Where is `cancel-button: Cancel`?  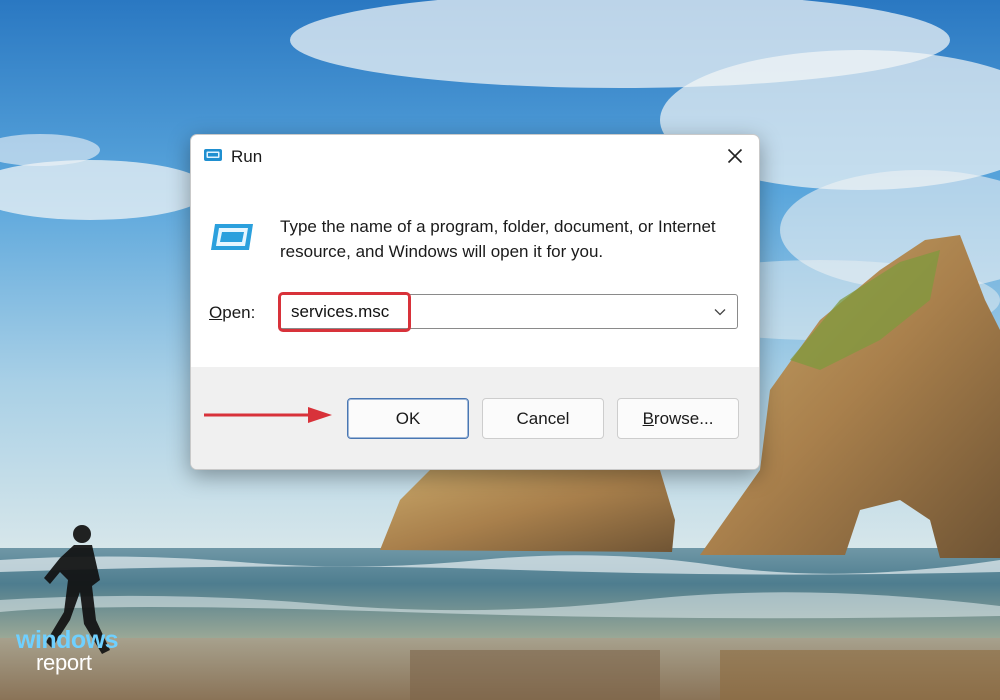 cancel-button: Cancel is located at coordinates (543, 418).